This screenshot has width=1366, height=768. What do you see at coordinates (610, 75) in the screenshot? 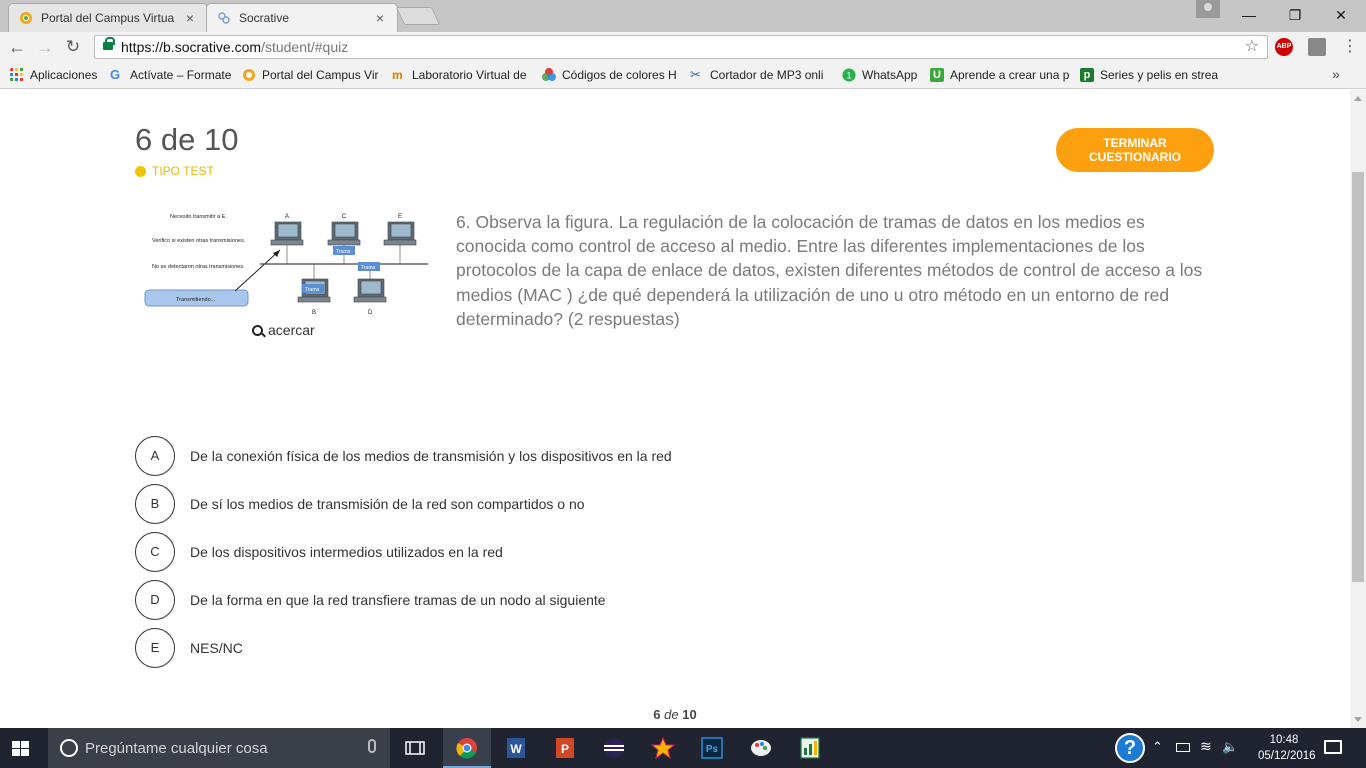
I see `bookmark-codigos-colores: Códigos de colores H` at bounding box center [610, 75].